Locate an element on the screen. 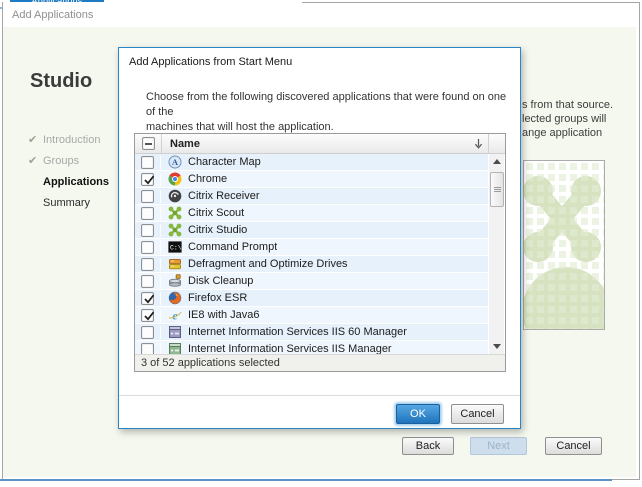  app-row: Chrome is located at coordinates (311, 179).